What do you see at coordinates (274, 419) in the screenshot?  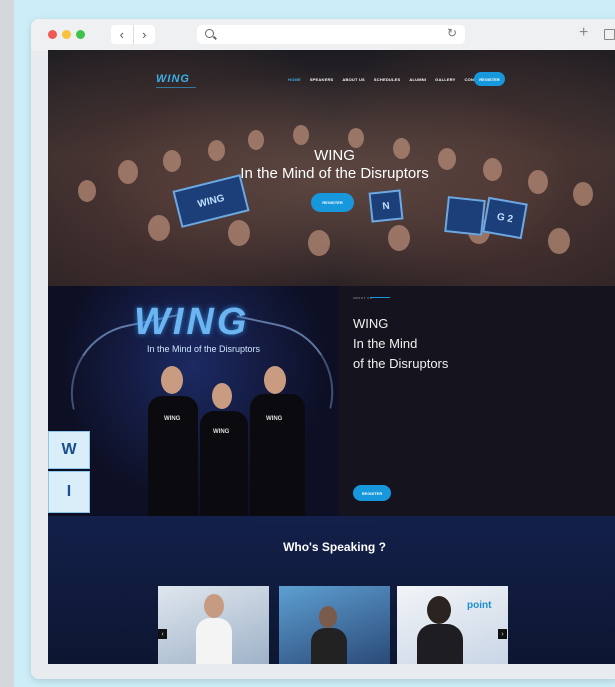 I see `shirt-logo-right: WING` at bounding box center [274, 419].